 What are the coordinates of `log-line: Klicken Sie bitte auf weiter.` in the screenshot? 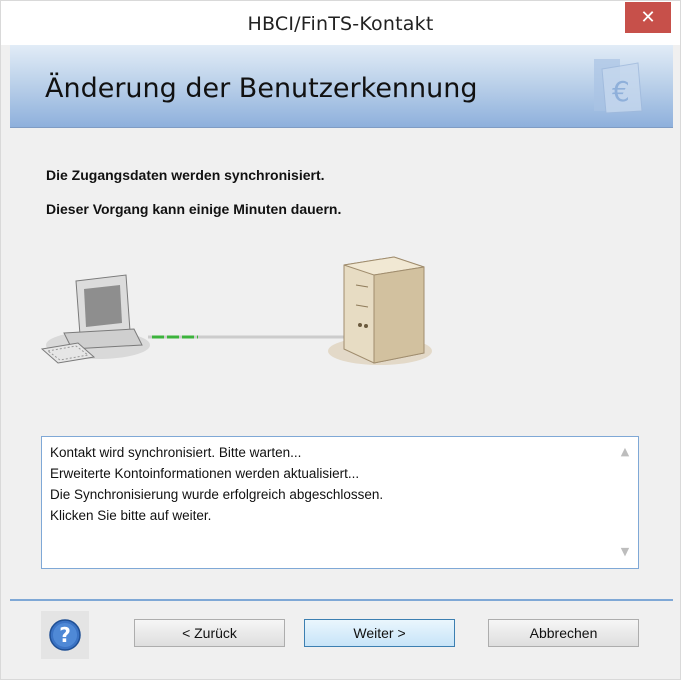 It's located at (131, 515).